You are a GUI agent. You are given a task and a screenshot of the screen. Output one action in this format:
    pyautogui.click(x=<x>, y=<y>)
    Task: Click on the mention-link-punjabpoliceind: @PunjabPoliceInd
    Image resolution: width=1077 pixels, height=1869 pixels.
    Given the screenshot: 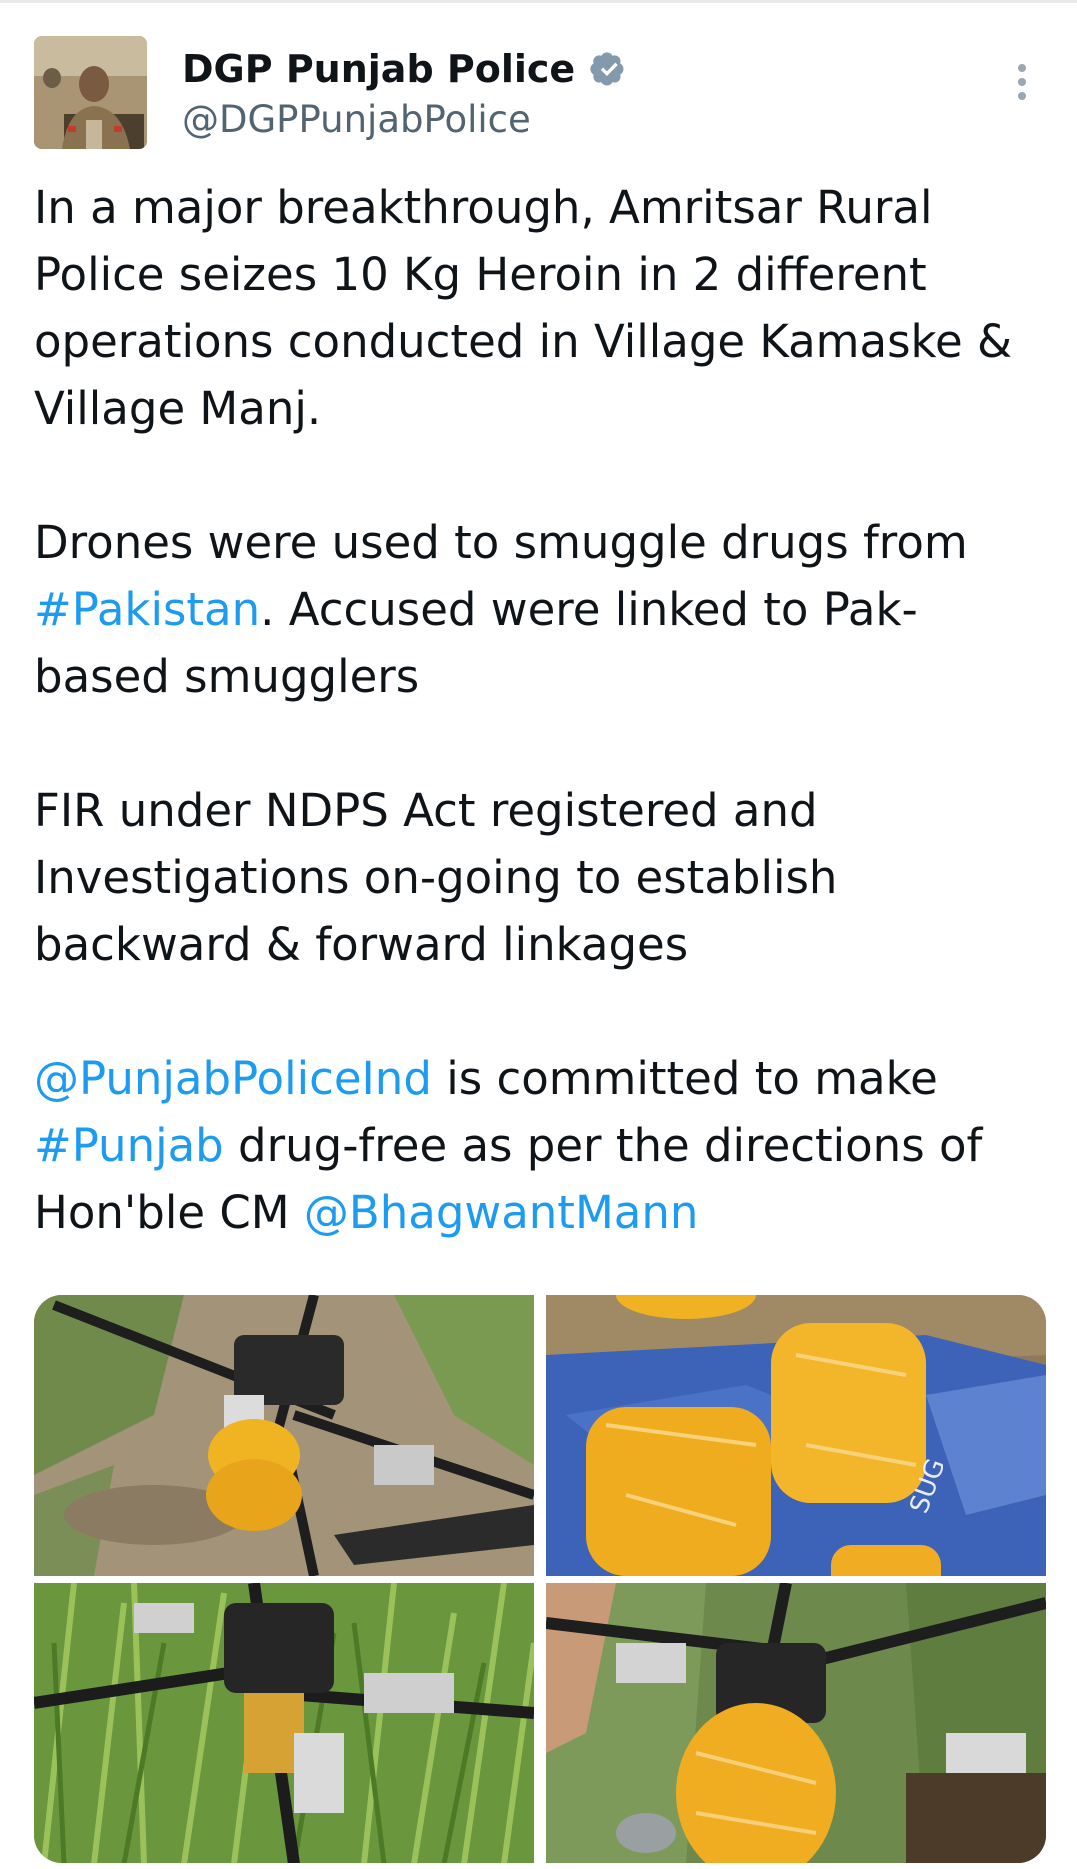 What is the action you would take?
    pyautogui.click(x=233, y=1078)
    